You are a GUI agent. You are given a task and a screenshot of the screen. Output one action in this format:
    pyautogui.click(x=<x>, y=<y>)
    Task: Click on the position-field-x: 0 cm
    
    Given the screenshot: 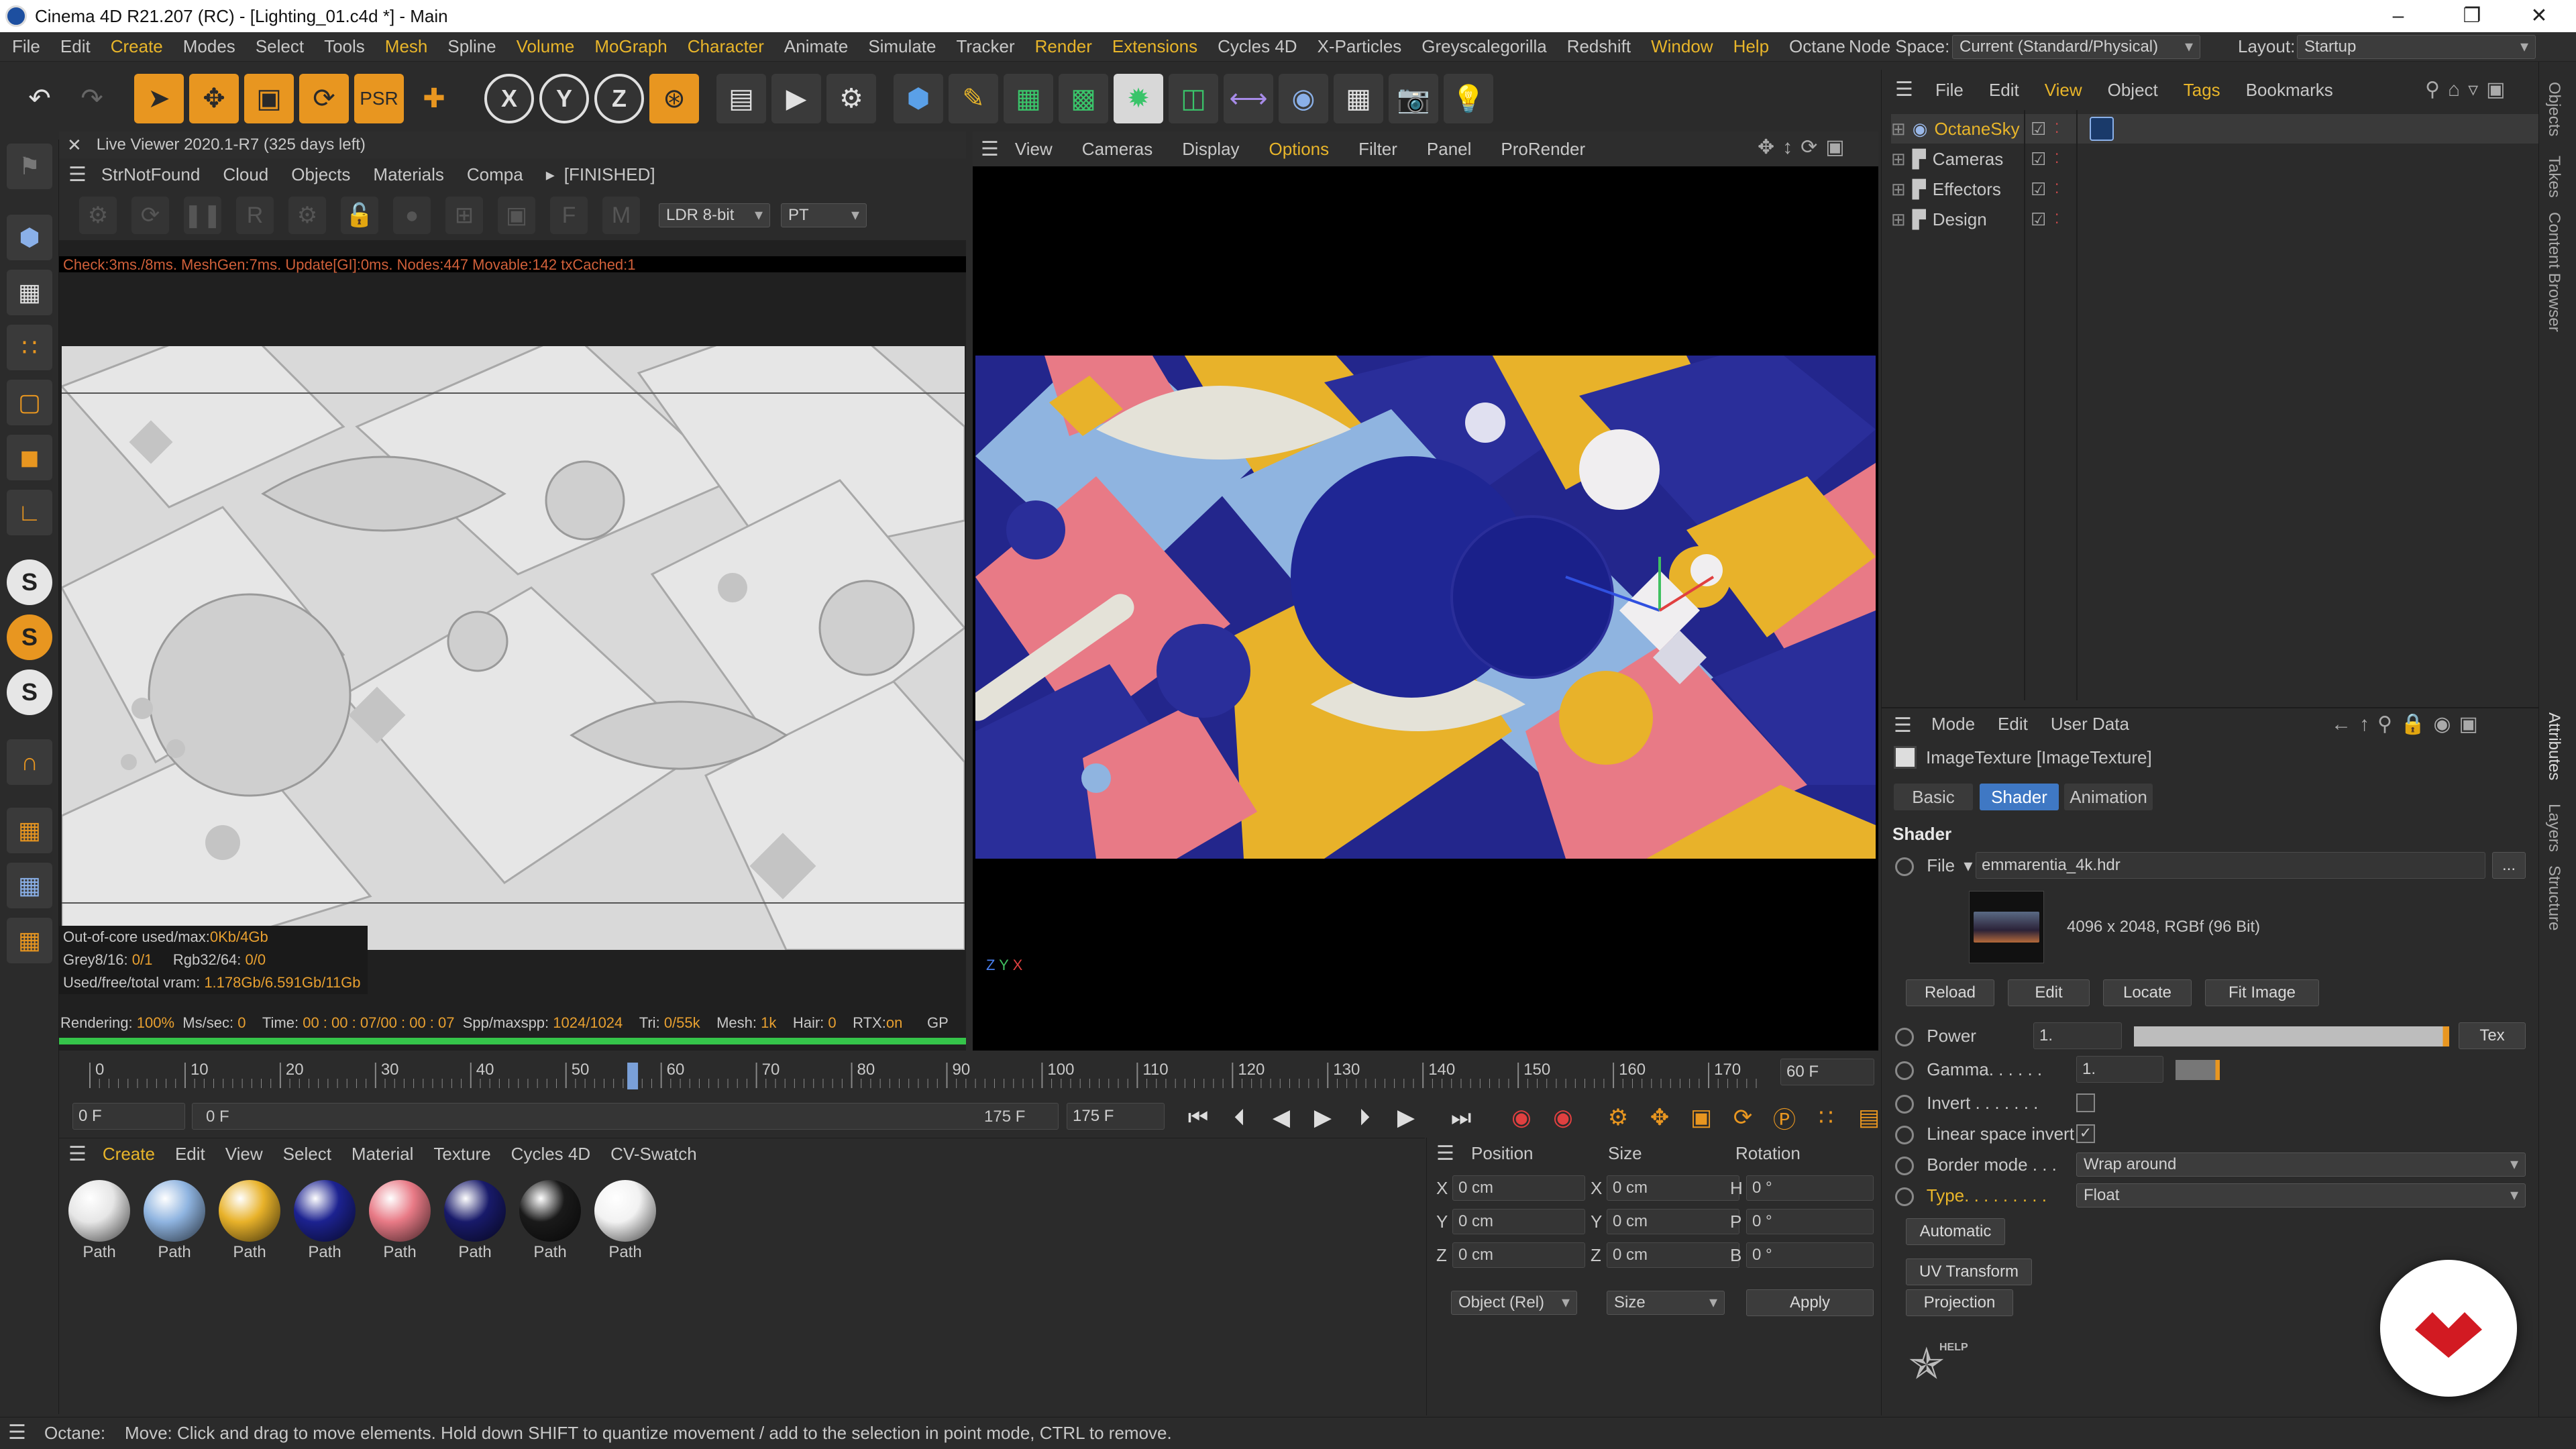 What is the action you would take?
    pyautogui.click(x=1518, y=1188)
    